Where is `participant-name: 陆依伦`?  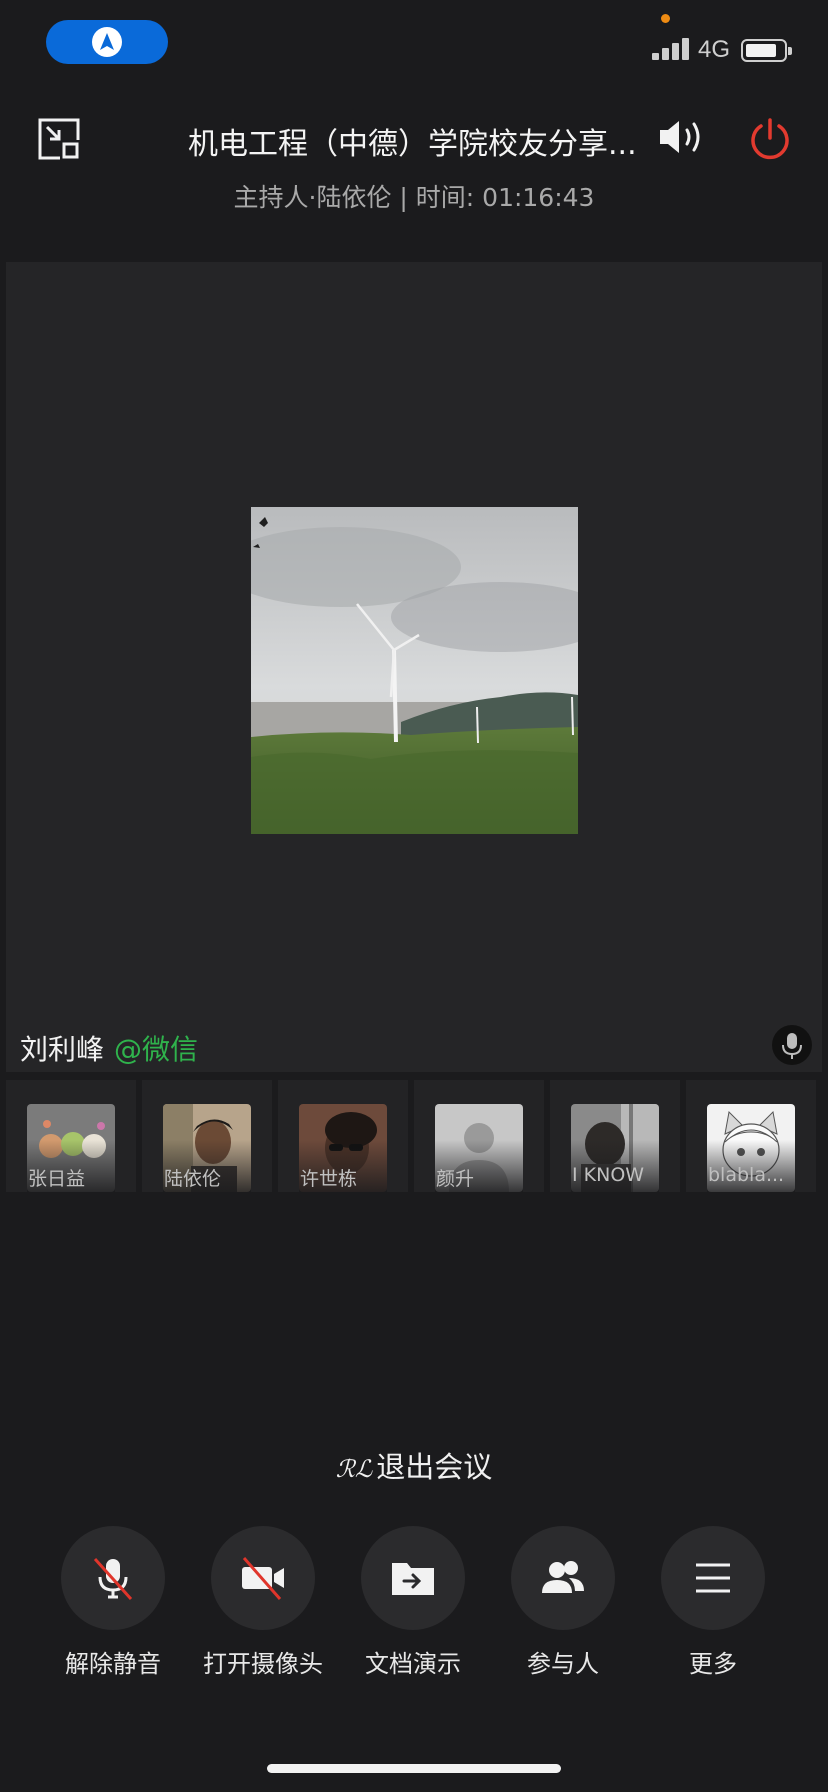
participant-name: 陆依伦 is located at coordinates (193, 1179).